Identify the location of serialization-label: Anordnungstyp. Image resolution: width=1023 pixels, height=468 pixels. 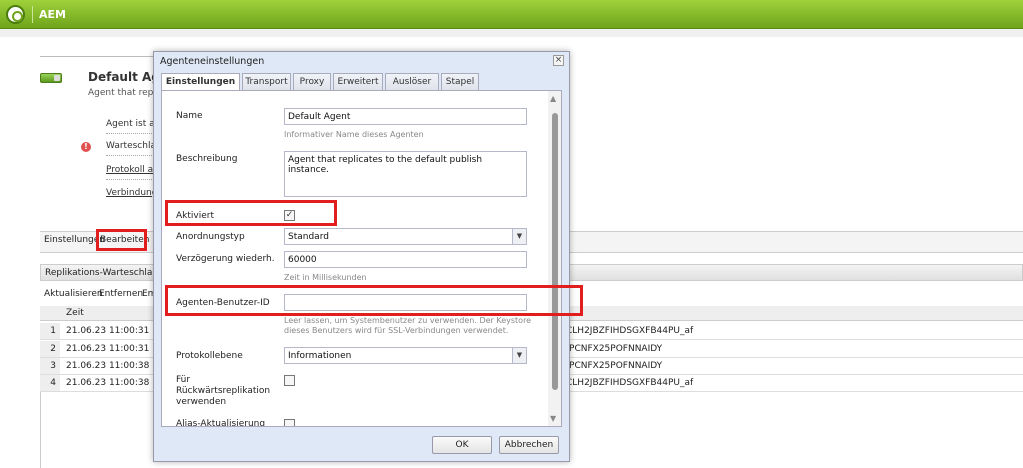
(210, 237).